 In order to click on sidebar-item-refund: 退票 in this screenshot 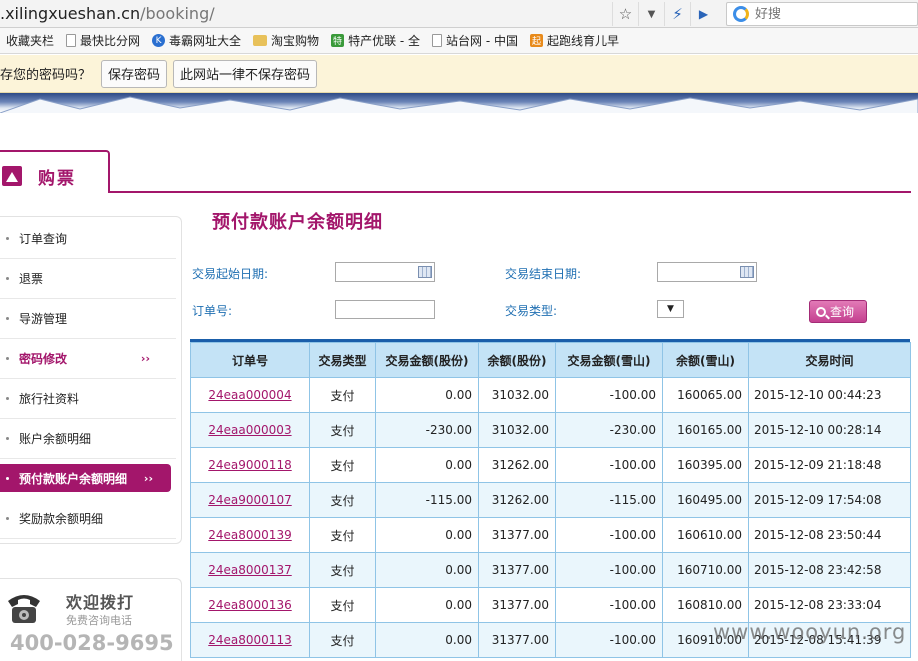, I will do `click(88, 279)`.